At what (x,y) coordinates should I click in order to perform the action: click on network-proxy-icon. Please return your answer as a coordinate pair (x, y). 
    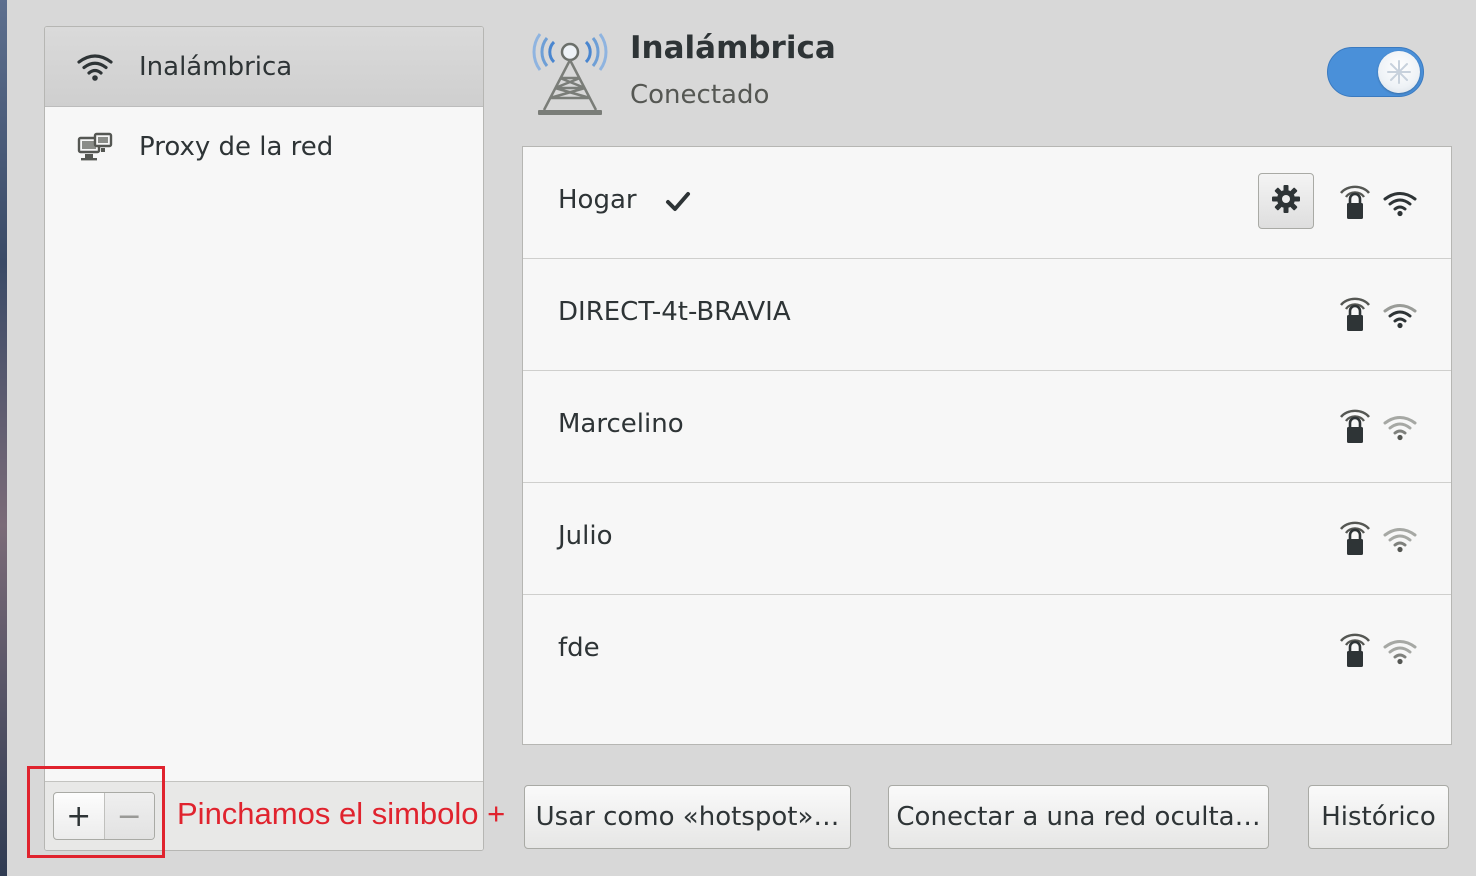
    Looking at the image, I should click on (95, 147).